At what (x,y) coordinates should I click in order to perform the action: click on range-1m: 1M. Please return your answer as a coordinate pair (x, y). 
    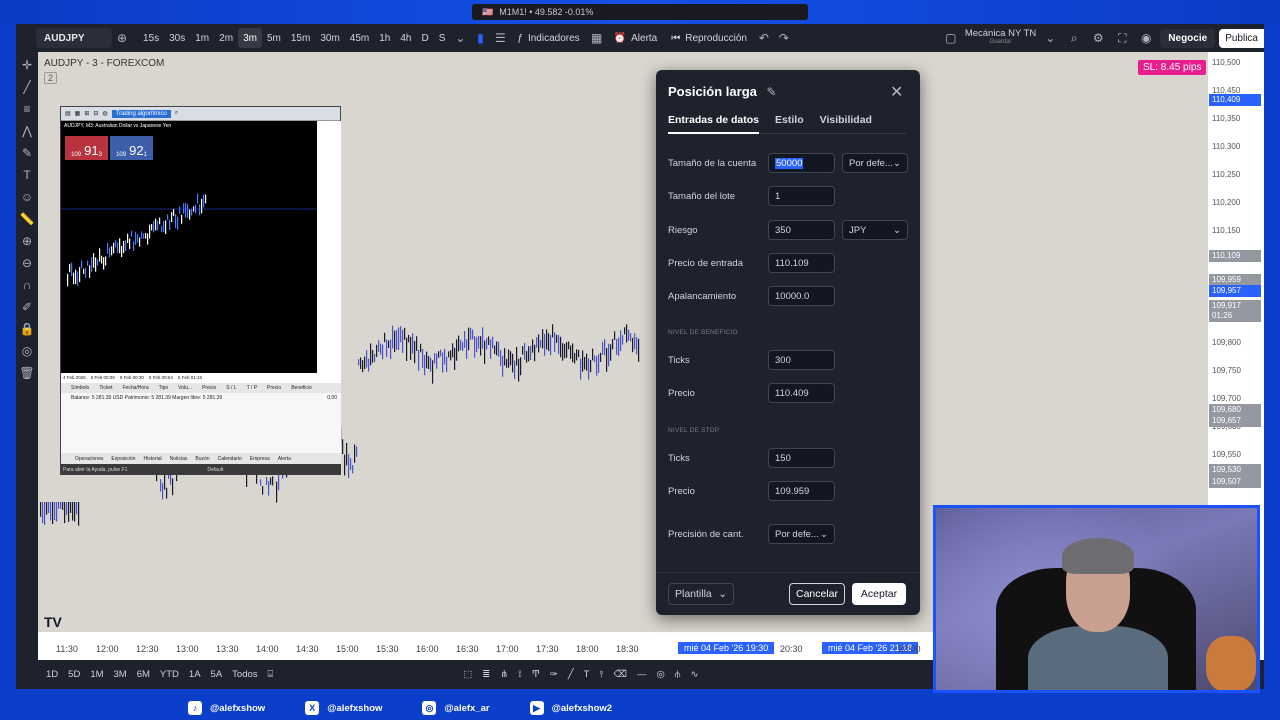
    Looking at the image, I should click on (96, 674).